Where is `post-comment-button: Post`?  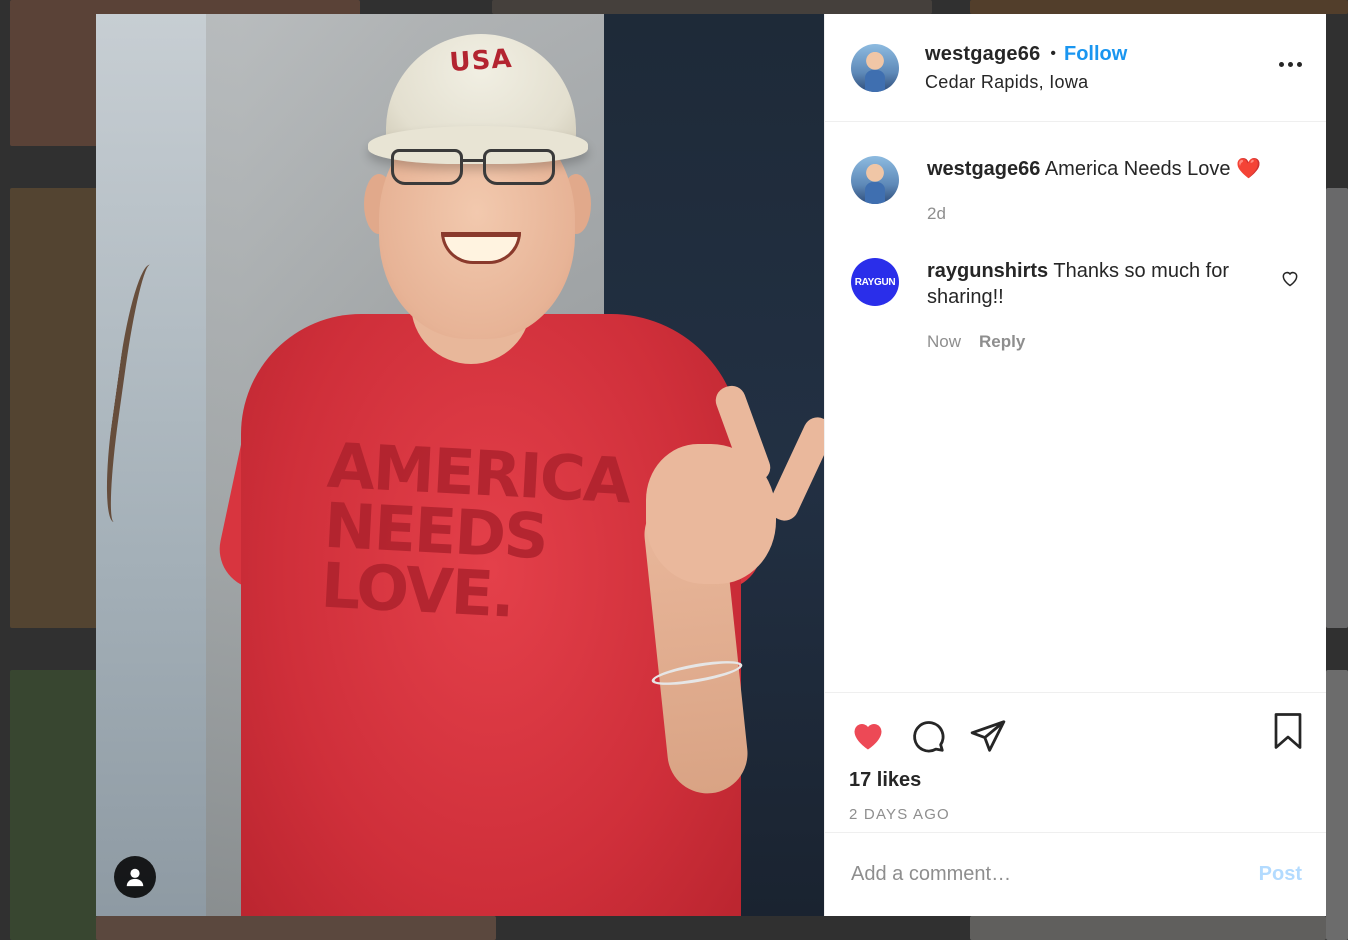 post-comment-button: Post is located at coordinates (1280, 874).